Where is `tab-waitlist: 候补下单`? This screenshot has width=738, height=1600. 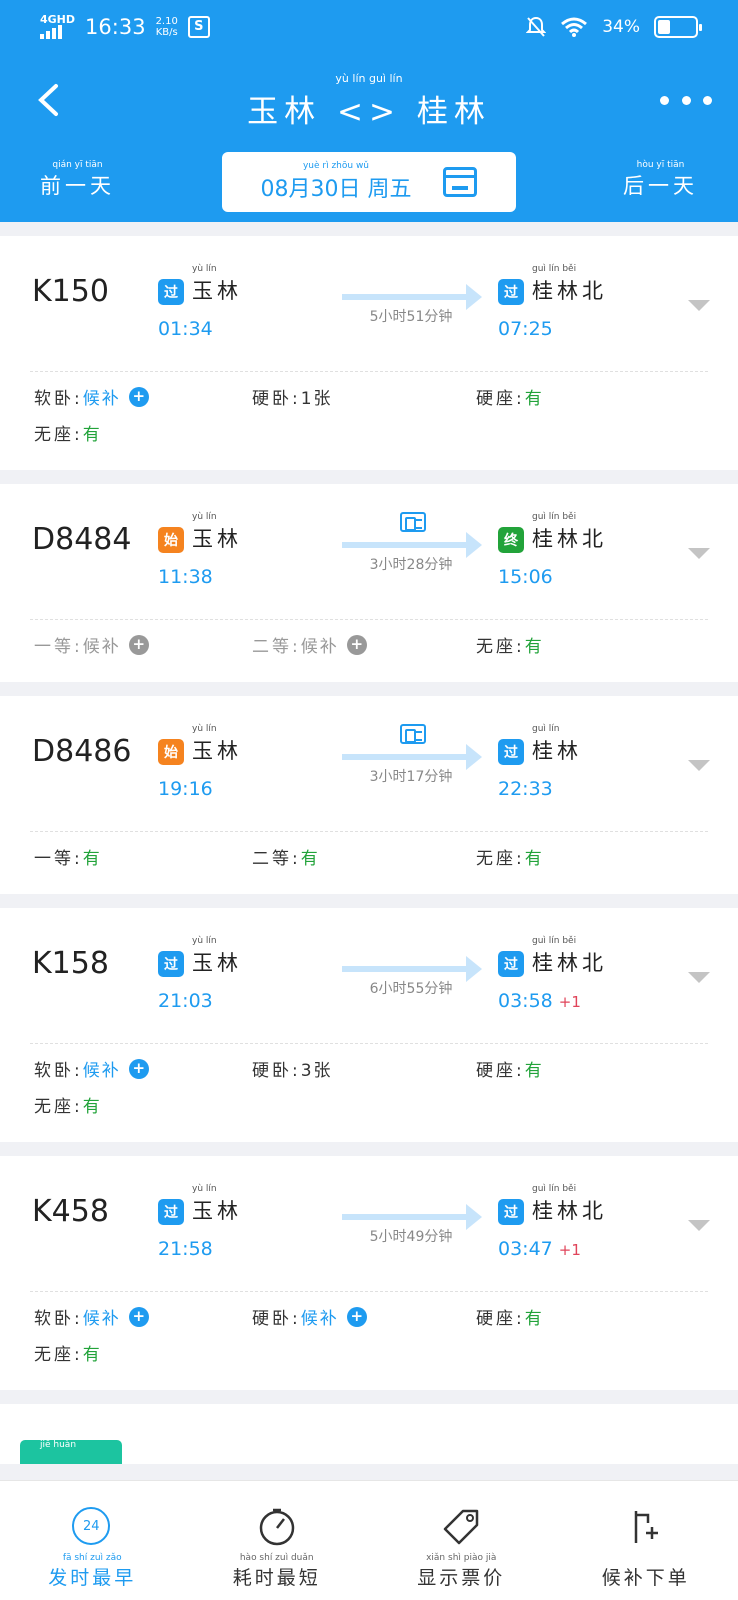
tab-waitlist: 候补下单 is located at coordinates (646, 1540).